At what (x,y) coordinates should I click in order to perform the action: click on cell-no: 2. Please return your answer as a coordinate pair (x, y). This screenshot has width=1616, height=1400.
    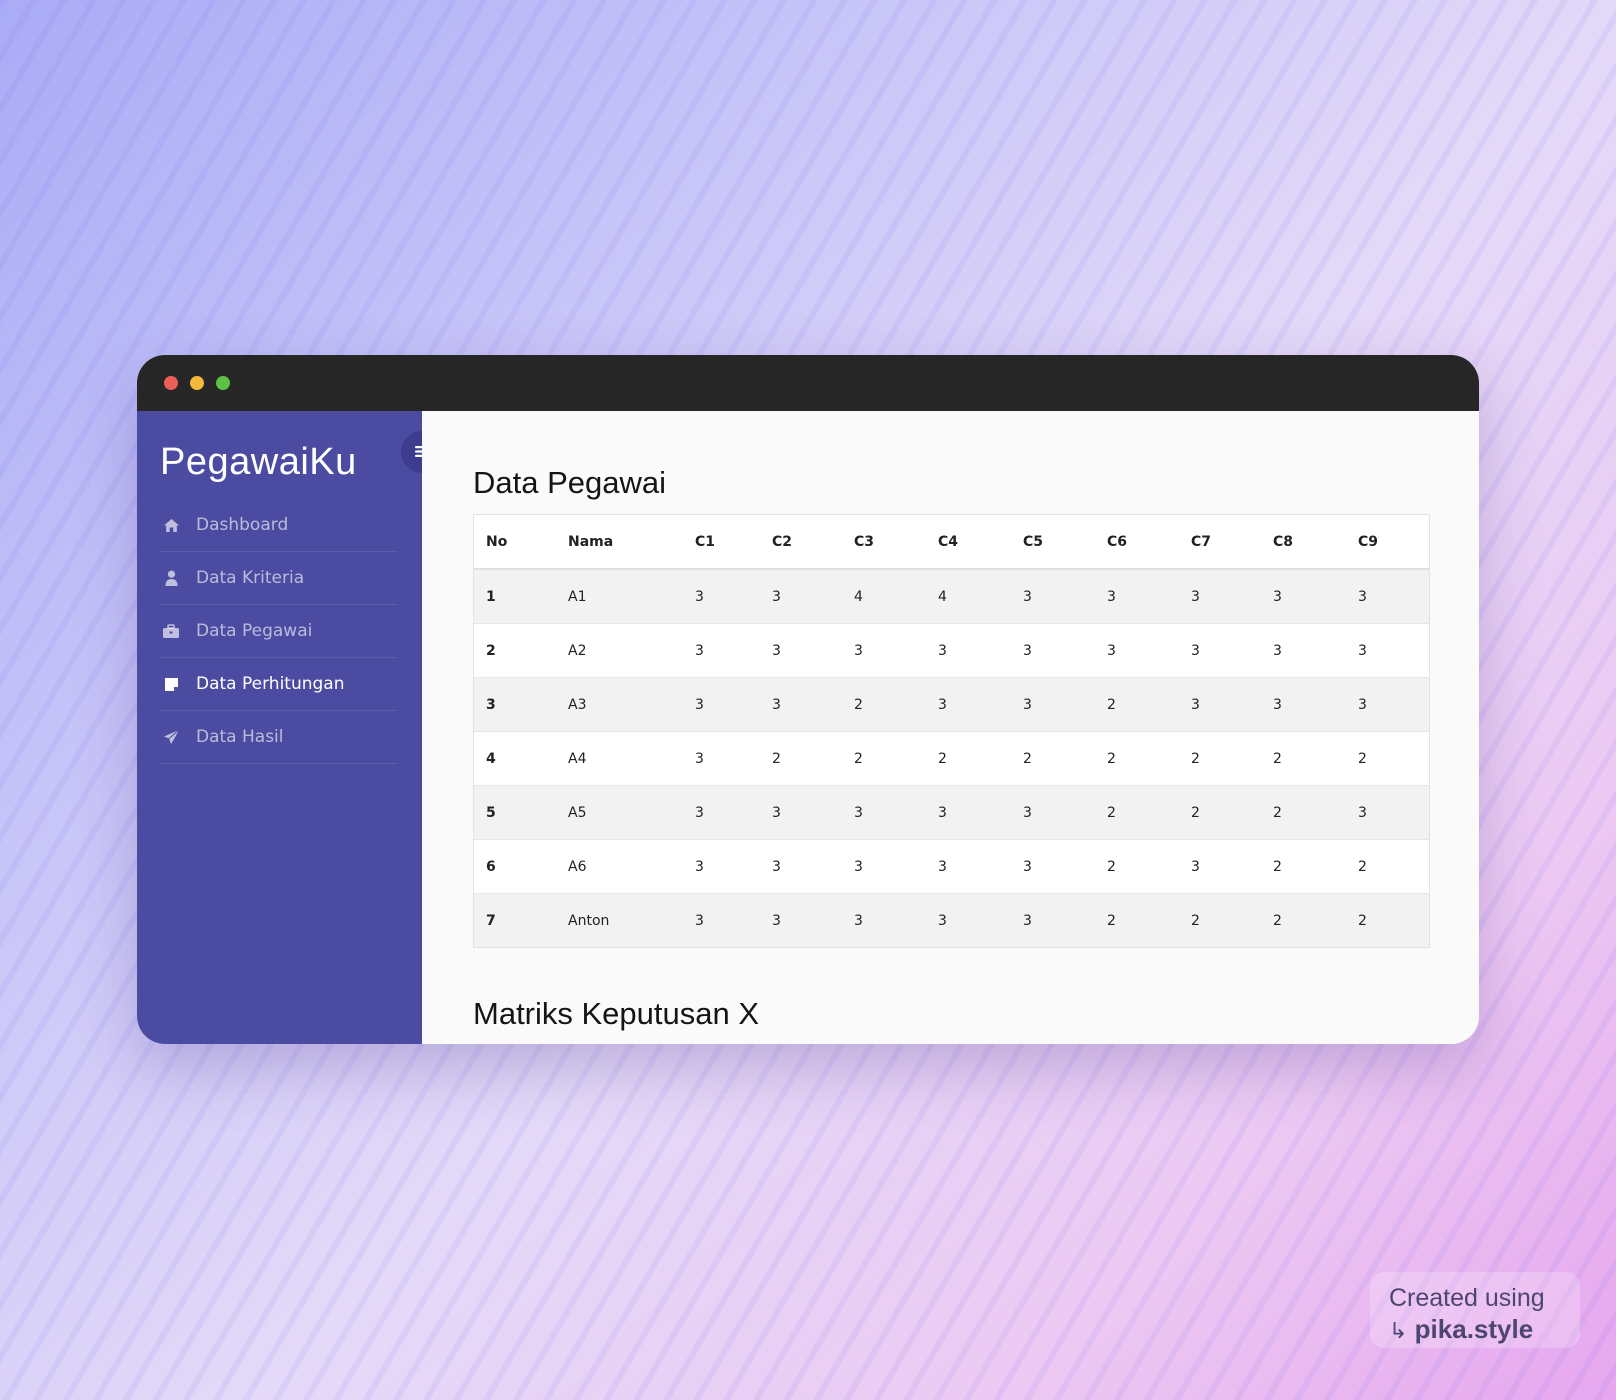
    Looking at the image, I should click on (515, 650).